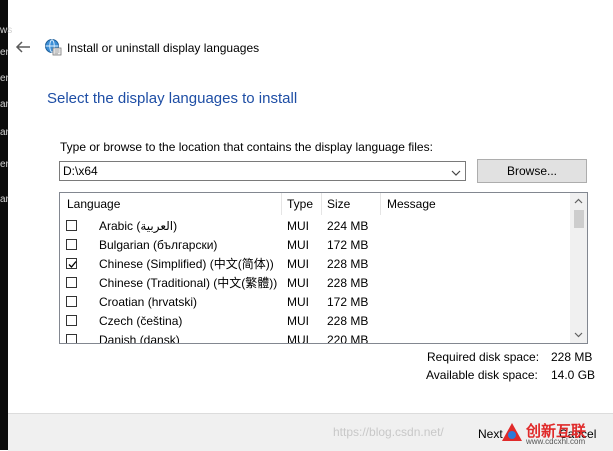  I want to click on language-checkbox-checked, so click(71, 263).